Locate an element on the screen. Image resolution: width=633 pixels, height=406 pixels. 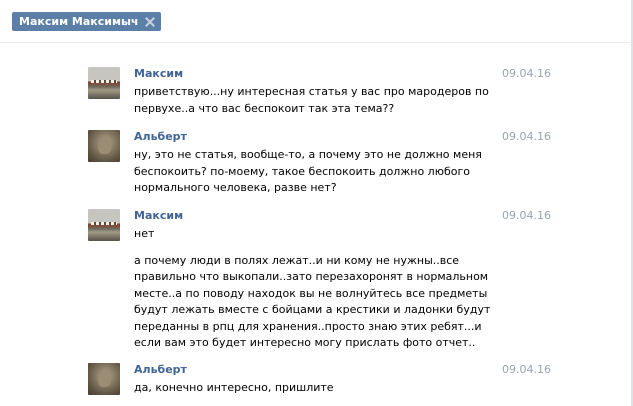
message-text: да, конечно интересно, пришлите is located at coordinates (313, 388).